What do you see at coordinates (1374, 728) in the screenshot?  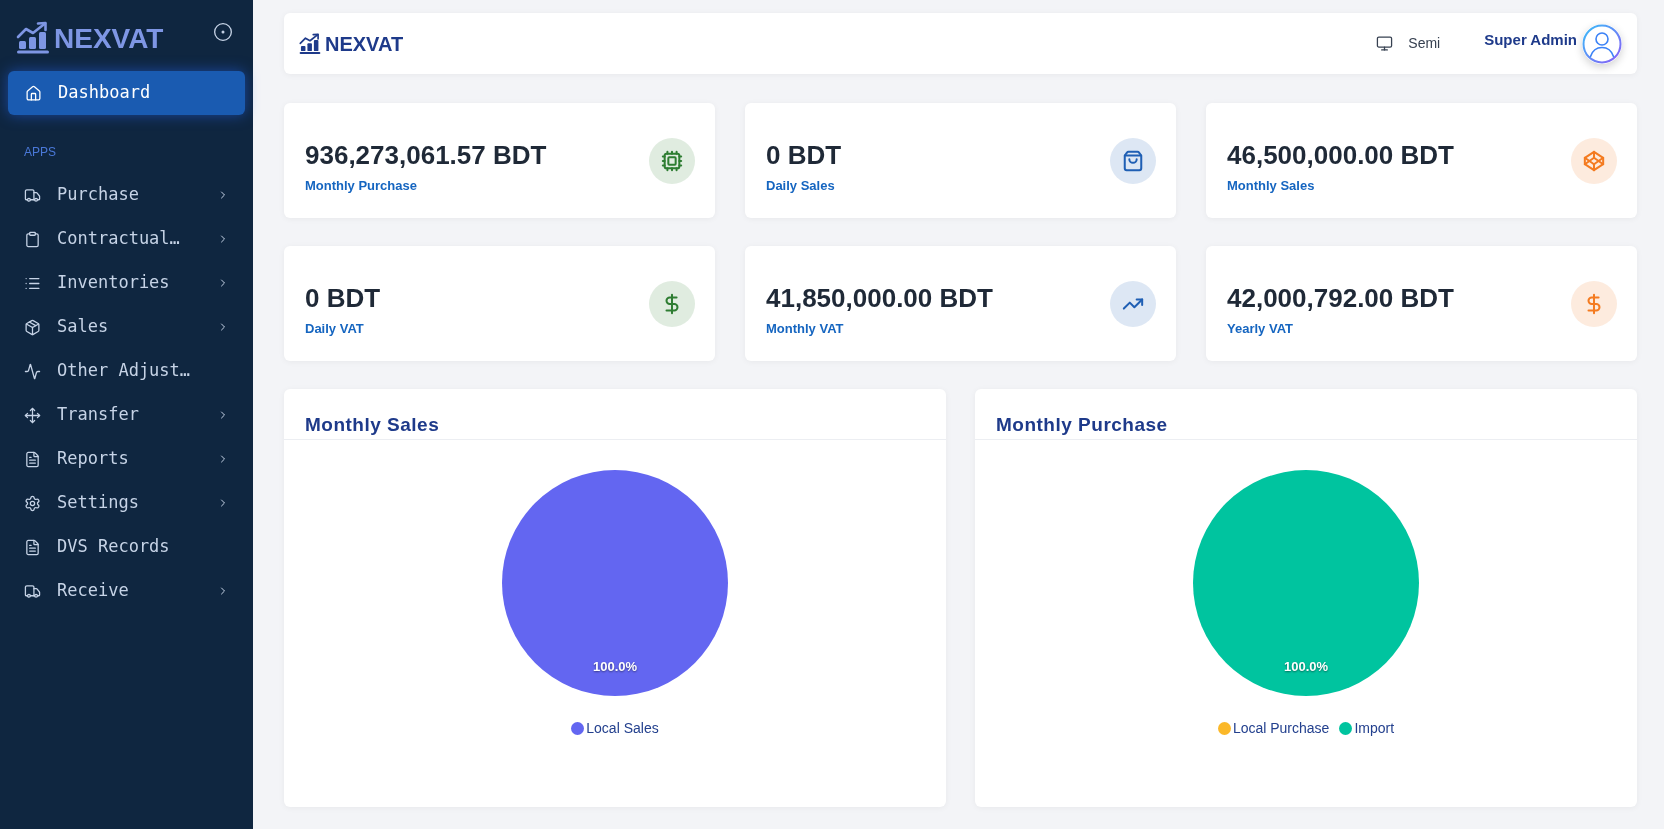 I see `legend-label: Import` at bounding box center [1374, 728].